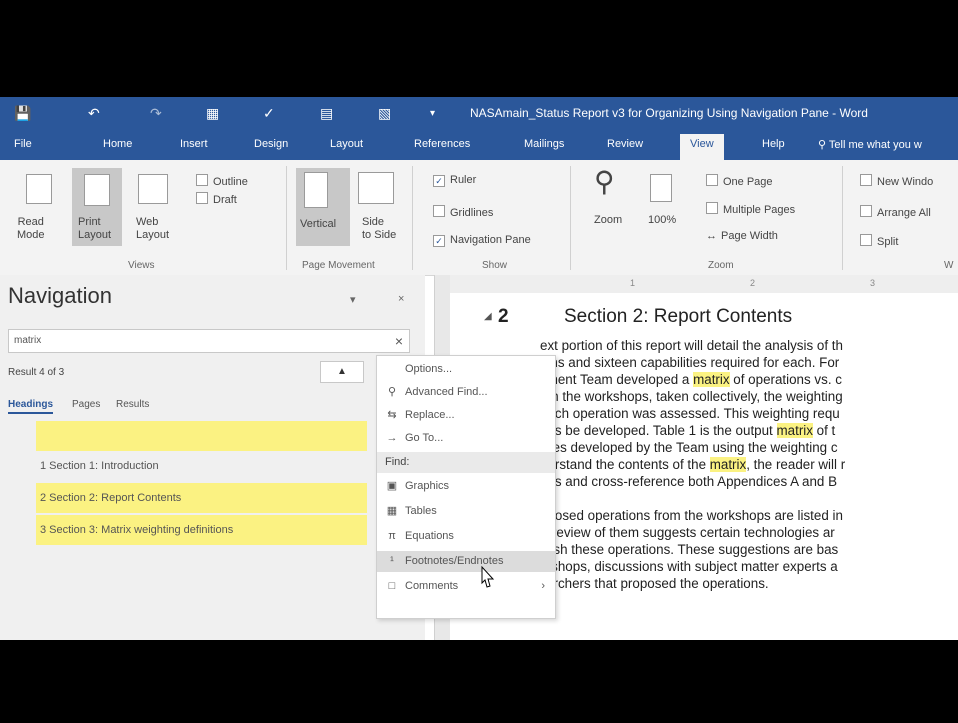 Image resolution: width=958 pixels, height=723 pixels. I want to click on tab-review: Review, so click(625, 144).